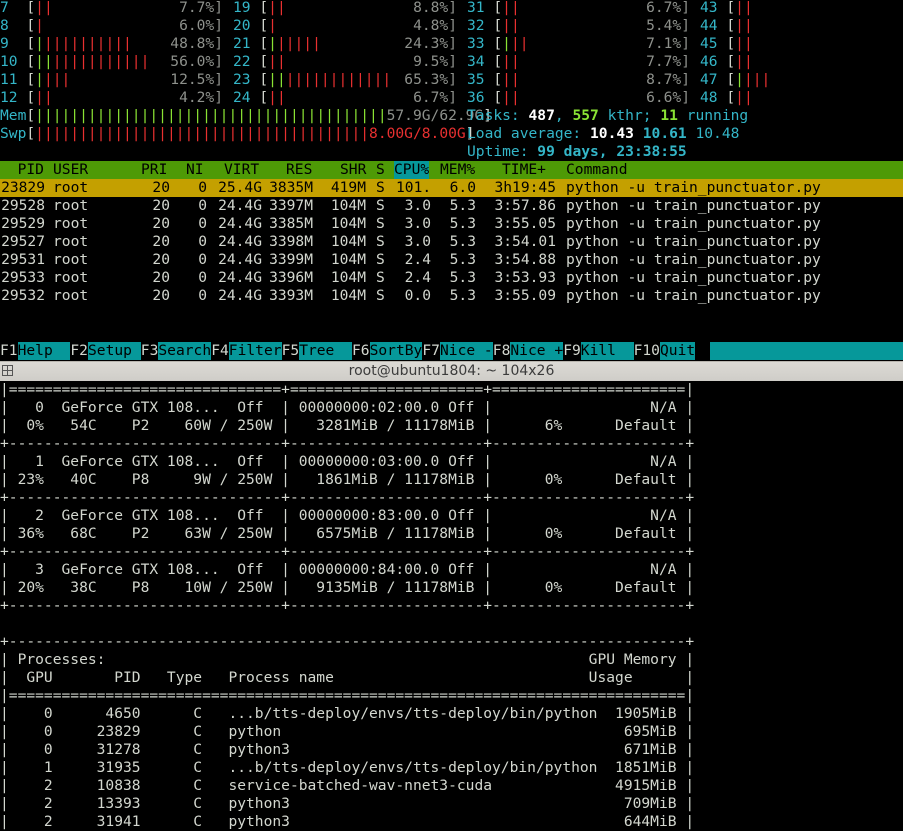 This screenshot has height=831, width=903. What do you see at coordinates (290, 351) in the screenshot?
I see `fkey-f5: F5` at bounding box center [290, 351].